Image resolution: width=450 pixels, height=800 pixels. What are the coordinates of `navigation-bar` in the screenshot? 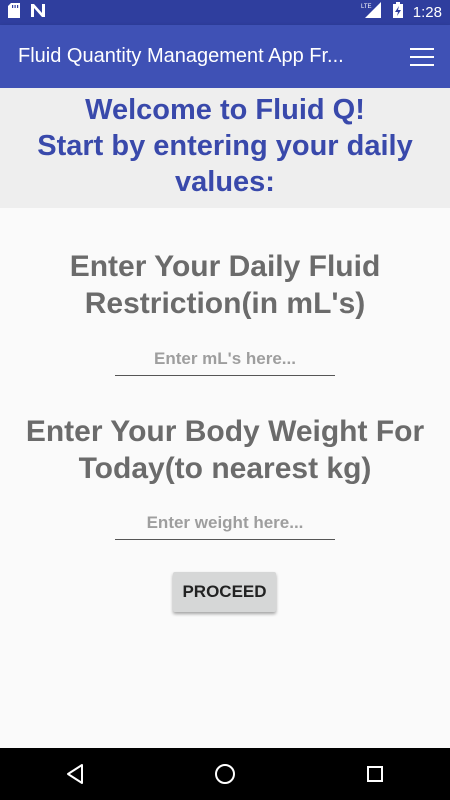 It's located at (225, 774).